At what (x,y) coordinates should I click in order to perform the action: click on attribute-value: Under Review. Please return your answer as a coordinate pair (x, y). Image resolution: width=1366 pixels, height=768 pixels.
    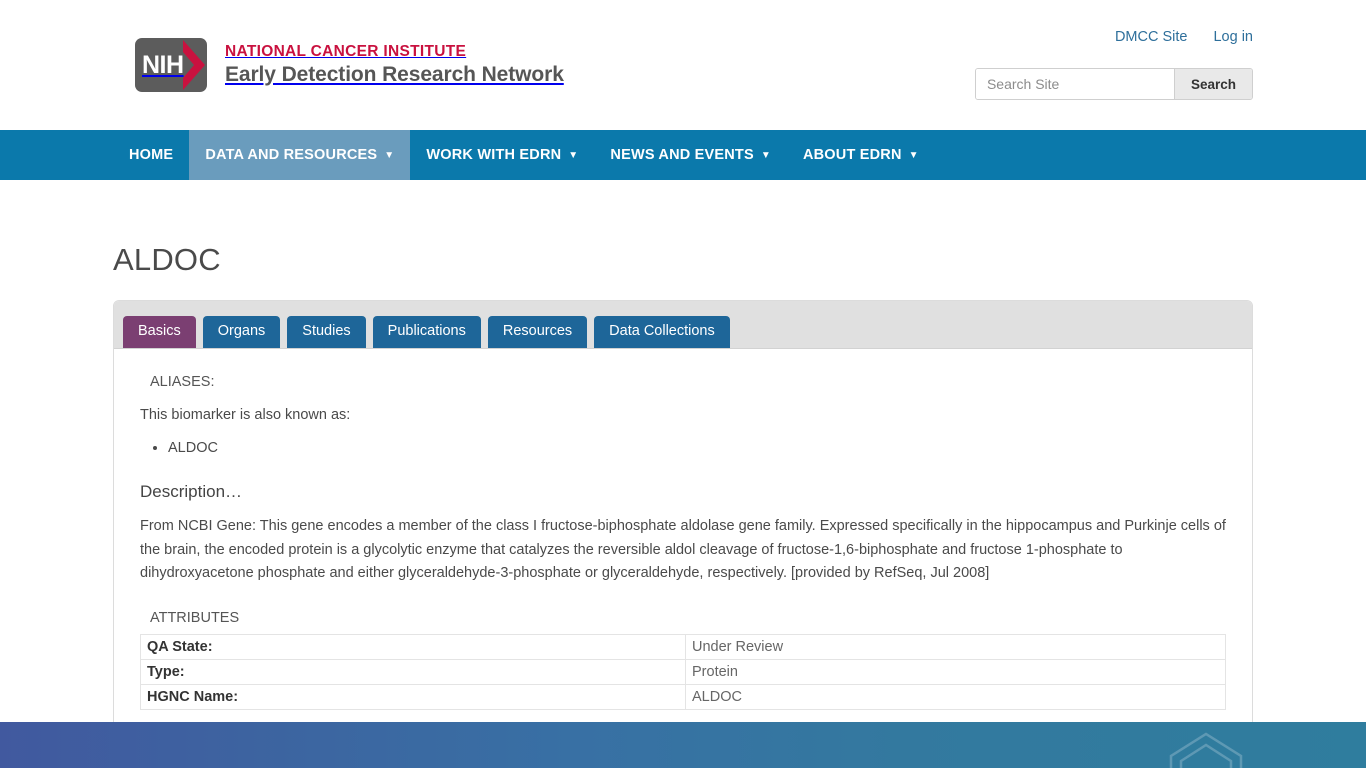
    Looking at the image, I should click on (955, 646).